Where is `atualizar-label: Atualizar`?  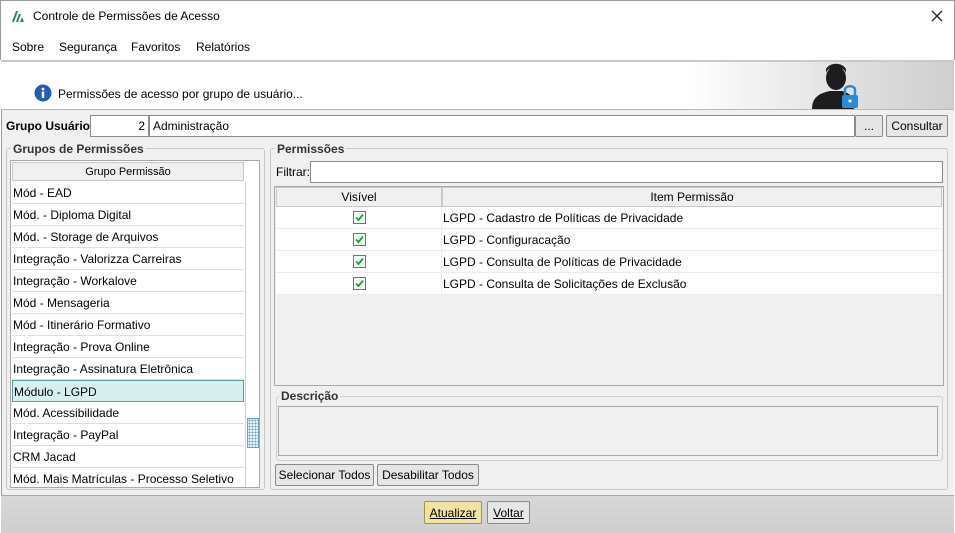
atualizar-label: Atualizar is located at coordinates (453, 512).